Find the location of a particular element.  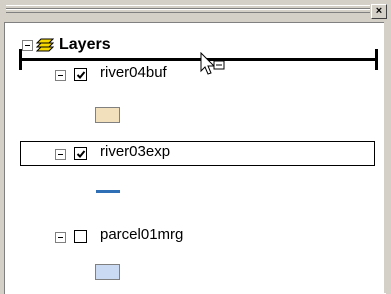

layer-name: river04buf is located at coordinates (133, 72).